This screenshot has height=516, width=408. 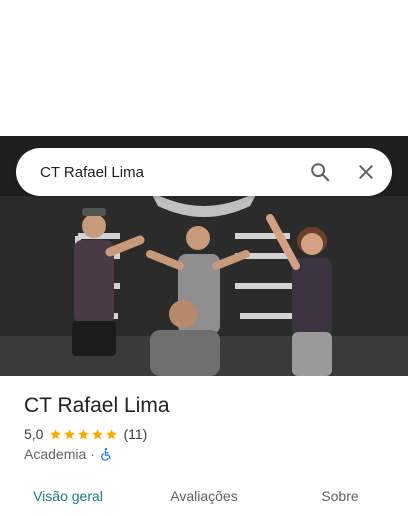 What do you see at coordinates (97, 405) in the screenshot?
I see `place-title: CT Rafael Lima` at bounding box center [97, 405].